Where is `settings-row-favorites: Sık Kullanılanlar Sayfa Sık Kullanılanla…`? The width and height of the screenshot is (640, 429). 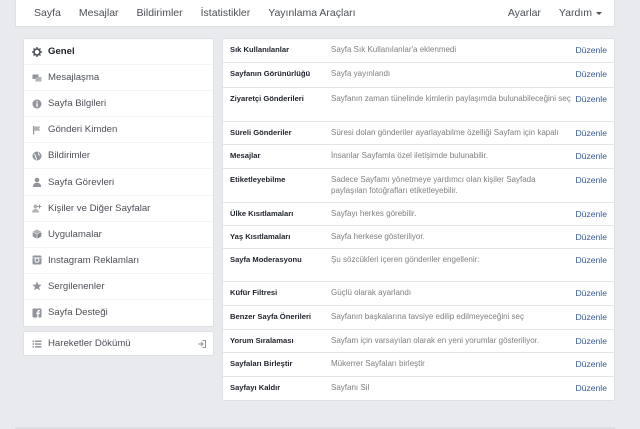 settings-row-favorites: Sık Kullanılanlar Sayfa Sık Kullanılanla… is located at coordinates (418, 51).